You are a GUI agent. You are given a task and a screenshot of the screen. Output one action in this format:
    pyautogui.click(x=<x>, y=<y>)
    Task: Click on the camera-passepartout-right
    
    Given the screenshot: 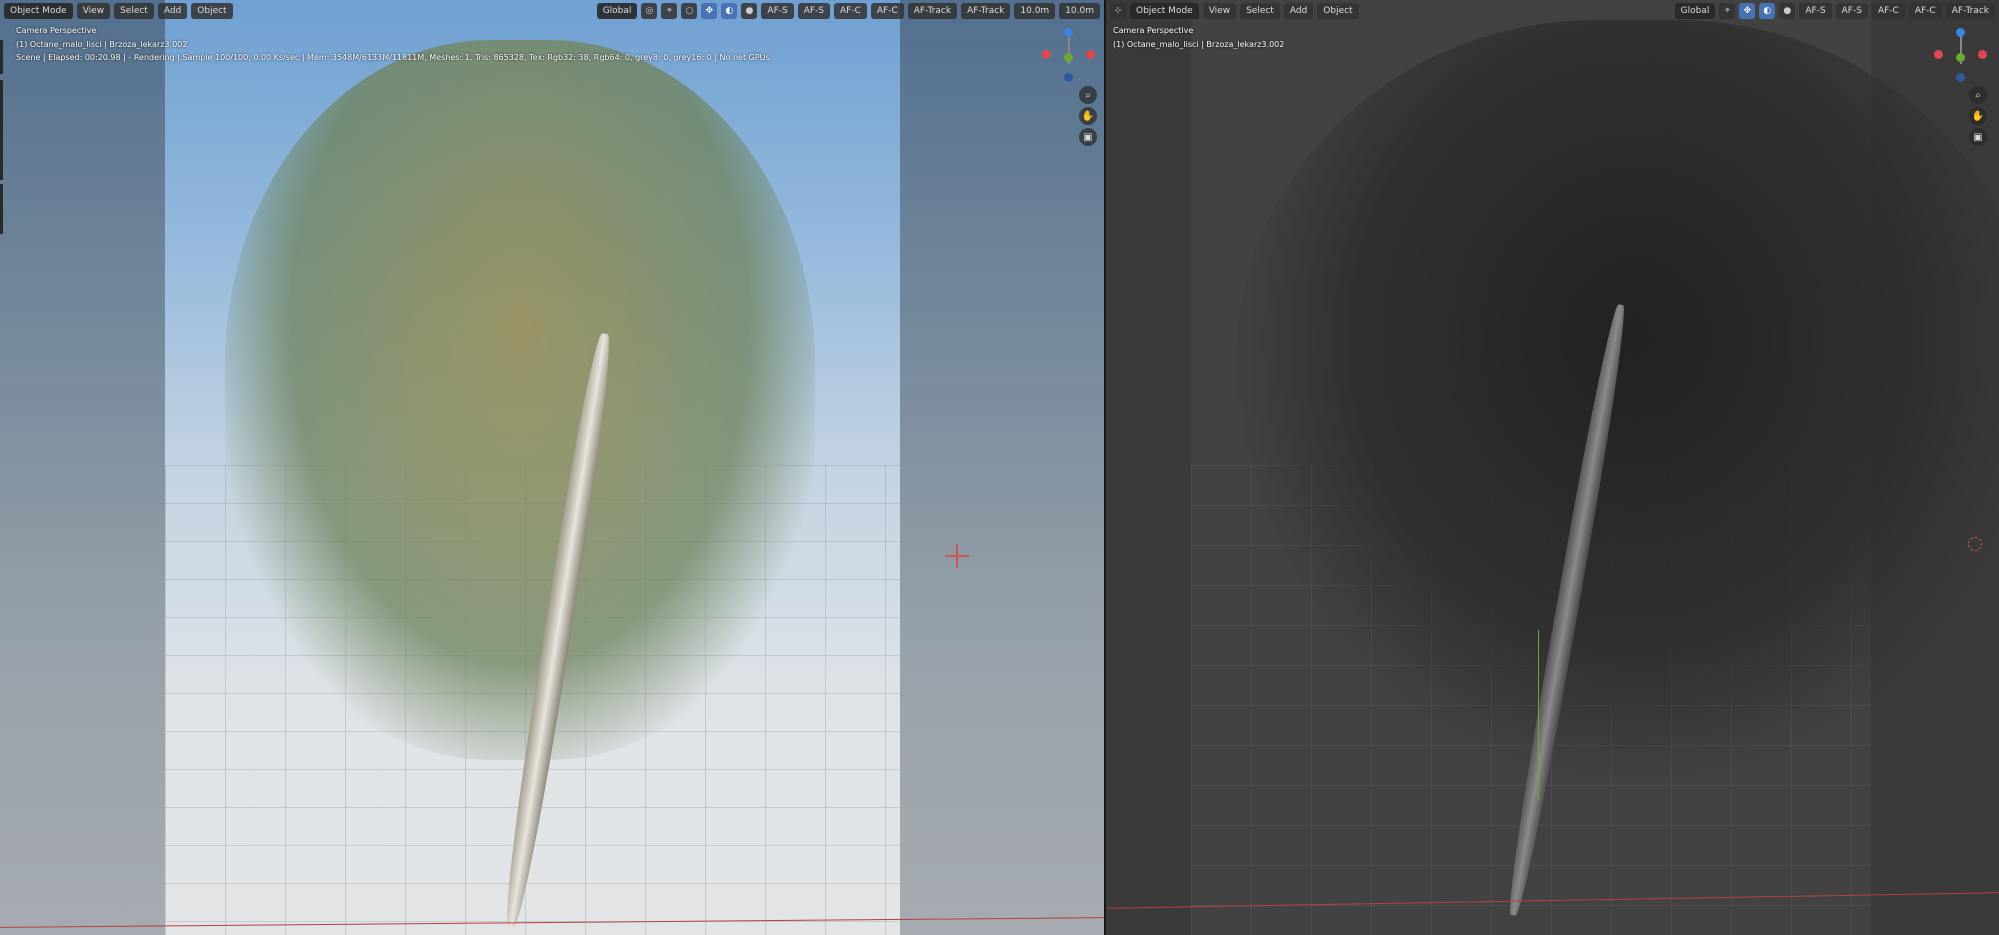 What is the action you would take?
    pyautogui.click(x=1002, y=467)
    